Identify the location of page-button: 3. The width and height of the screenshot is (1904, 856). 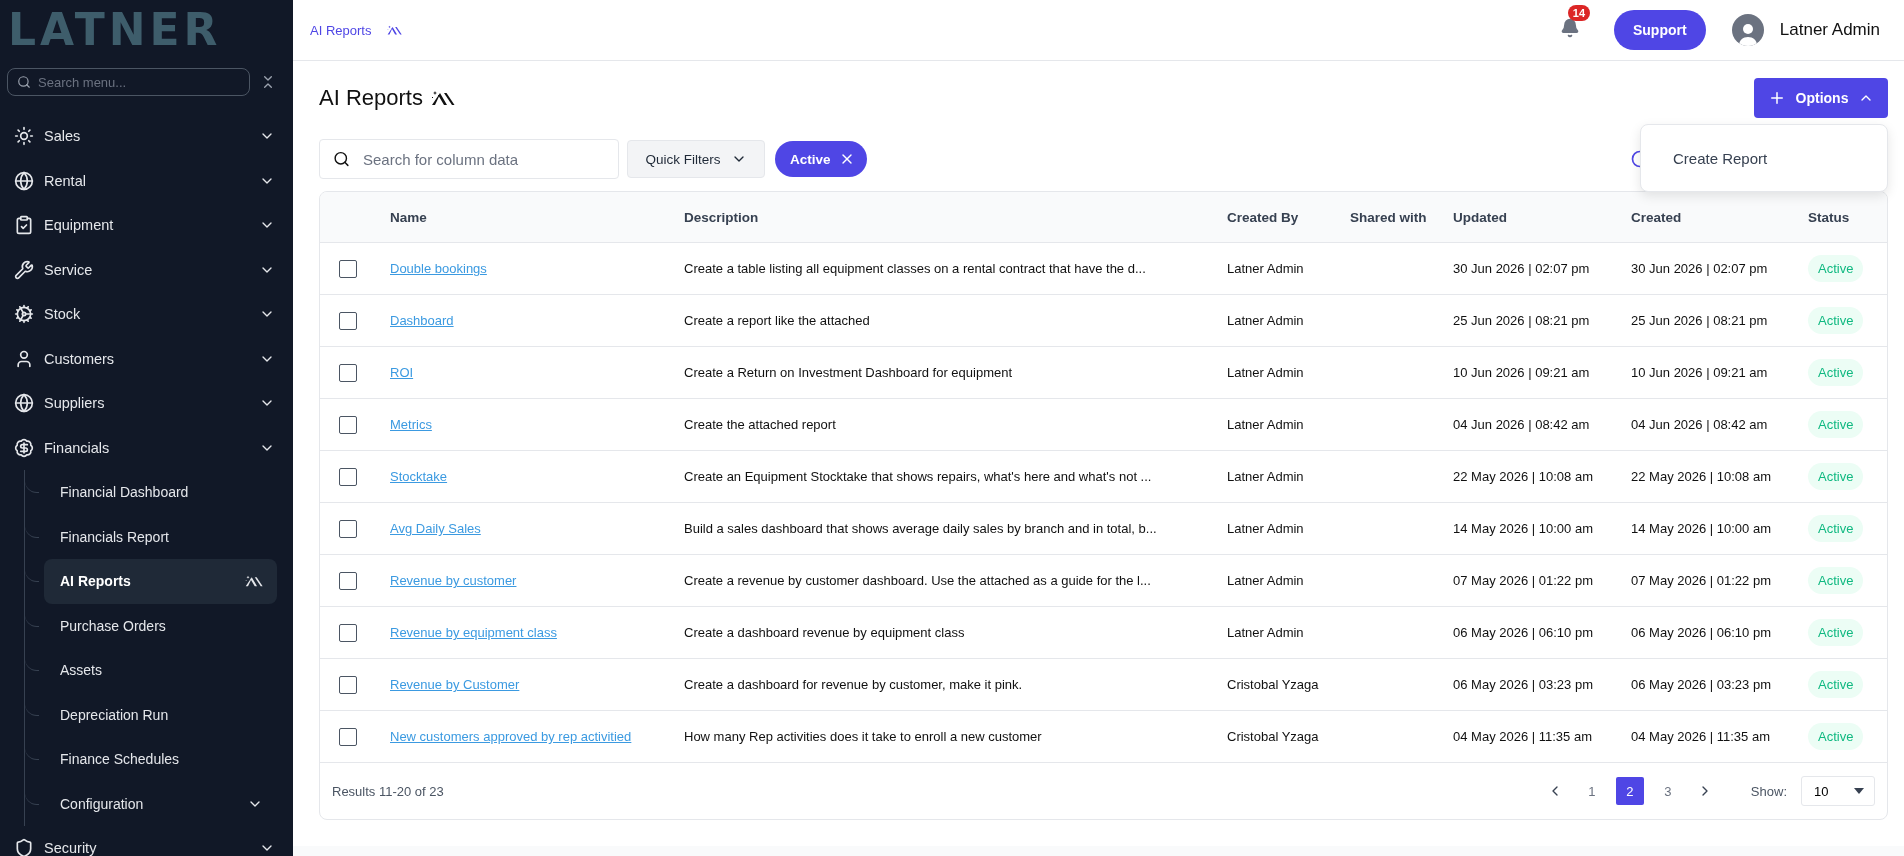
(1667, 791).